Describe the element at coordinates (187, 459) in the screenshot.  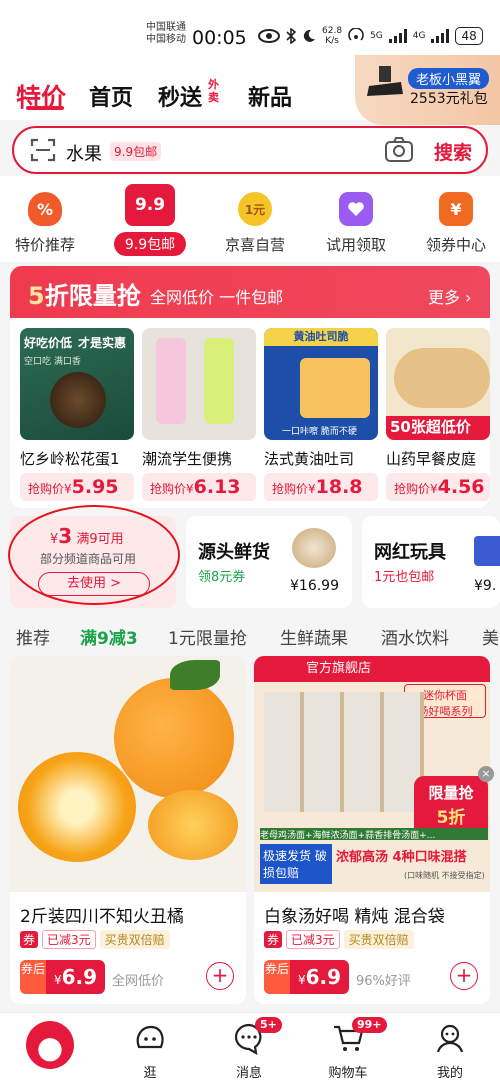
I see `product-name: 潮流学生便携` at that location.